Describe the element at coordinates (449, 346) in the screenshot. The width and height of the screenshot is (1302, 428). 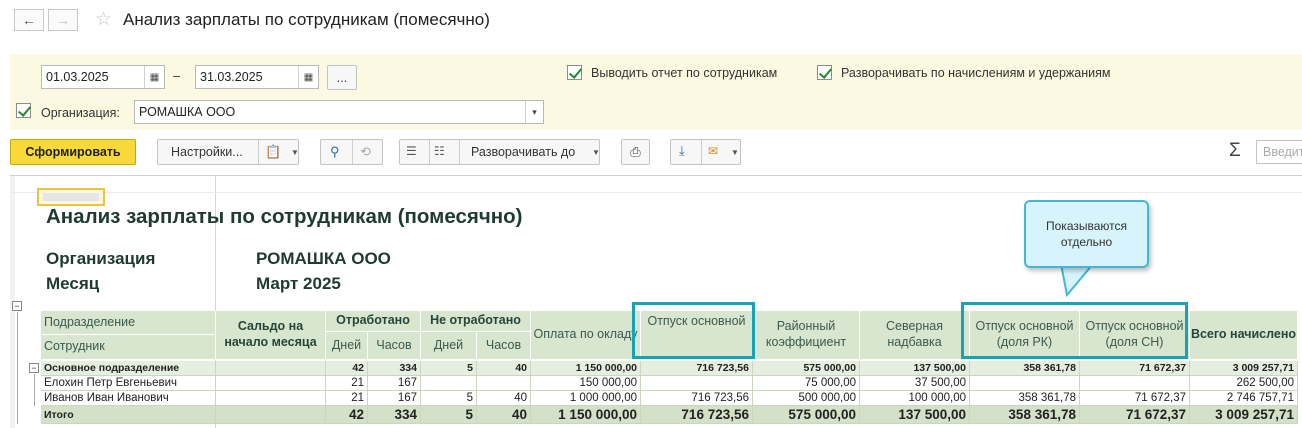
I see `header-not-worked-days: Дней` at that location.